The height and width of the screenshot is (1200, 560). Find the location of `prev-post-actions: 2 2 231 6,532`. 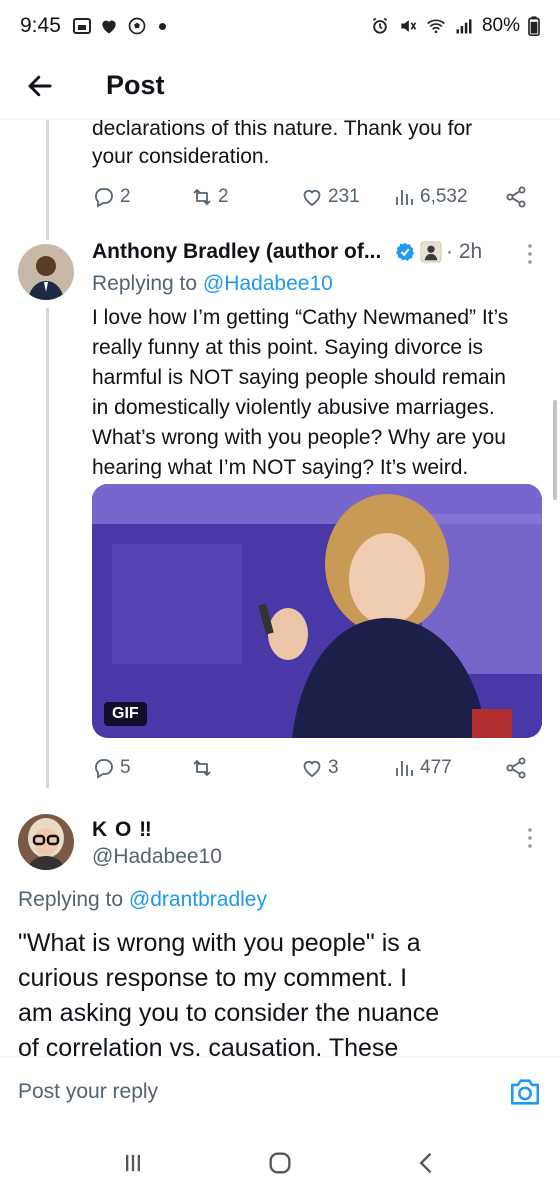

prev-post-actions: 2 2 231 6,532 is located at coordinates (312, 197).